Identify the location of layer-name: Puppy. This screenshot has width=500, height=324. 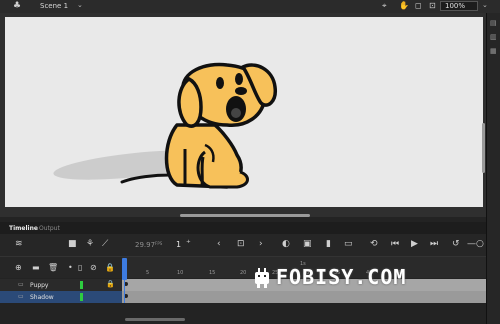
(39, 285).